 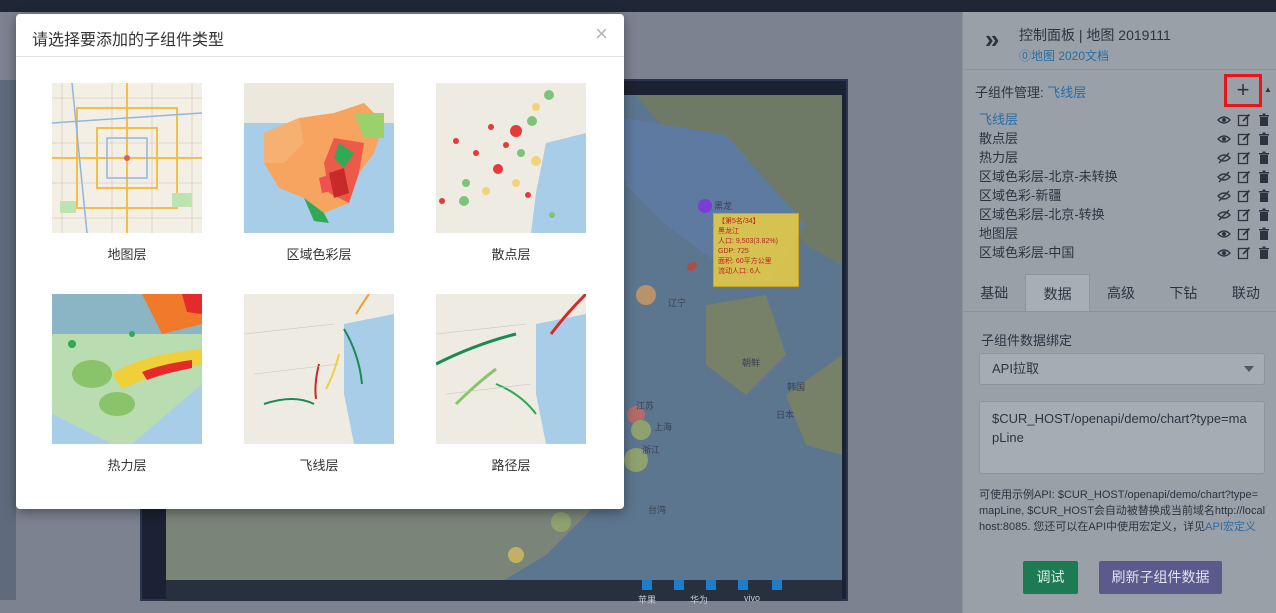 I want to click on data-source-select: API拉取, so click(x=1122, y=369).